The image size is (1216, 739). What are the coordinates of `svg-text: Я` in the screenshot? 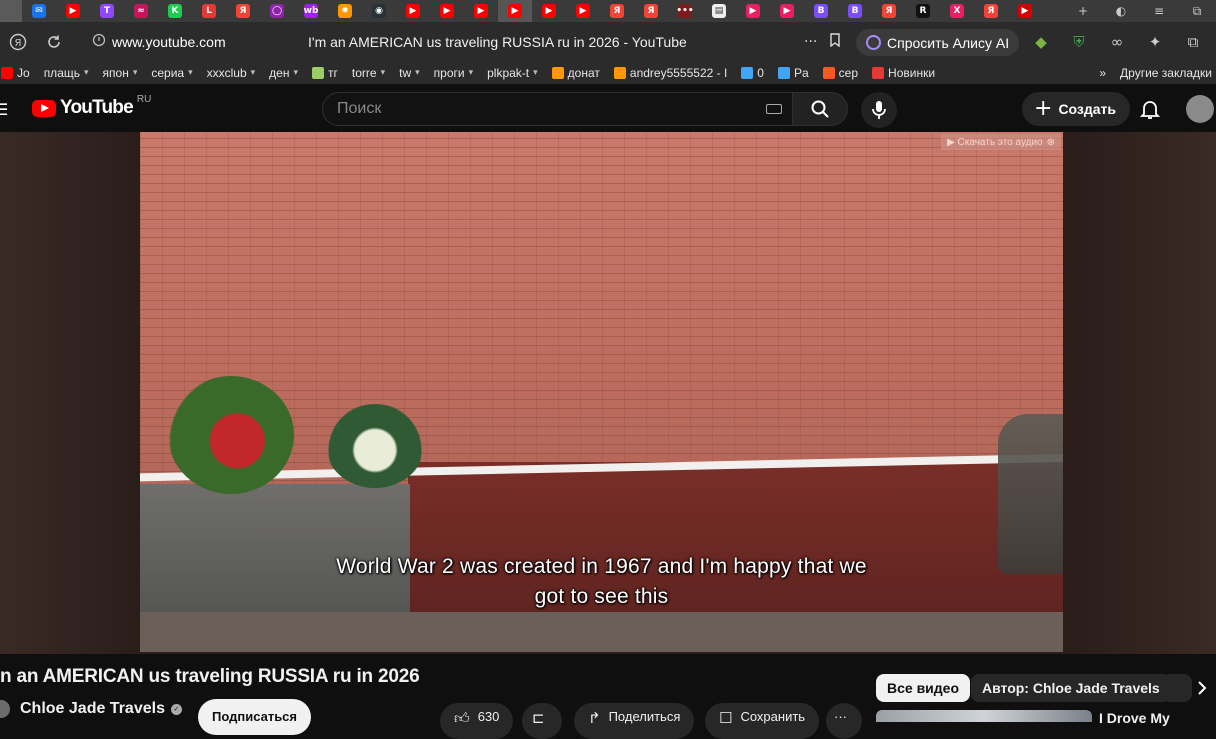 It's located at (18, 43).